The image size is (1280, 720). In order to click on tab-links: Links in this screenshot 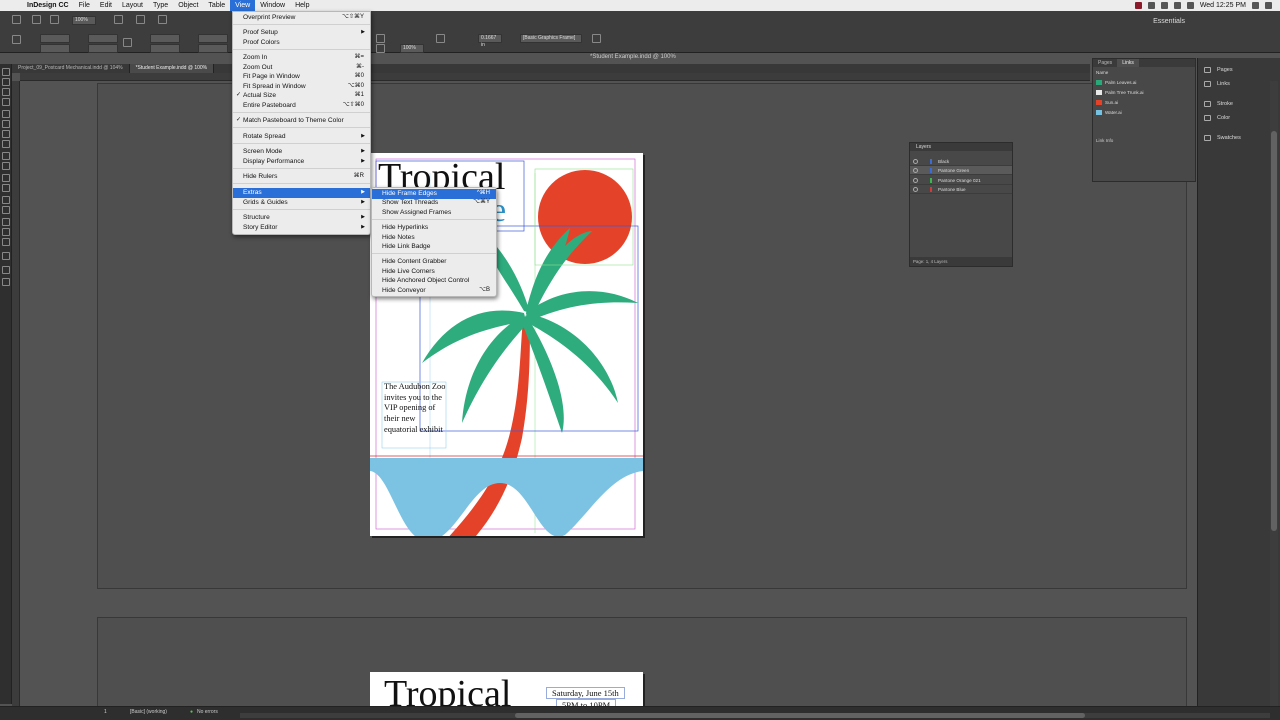, I will do `click(1128, 63)`.